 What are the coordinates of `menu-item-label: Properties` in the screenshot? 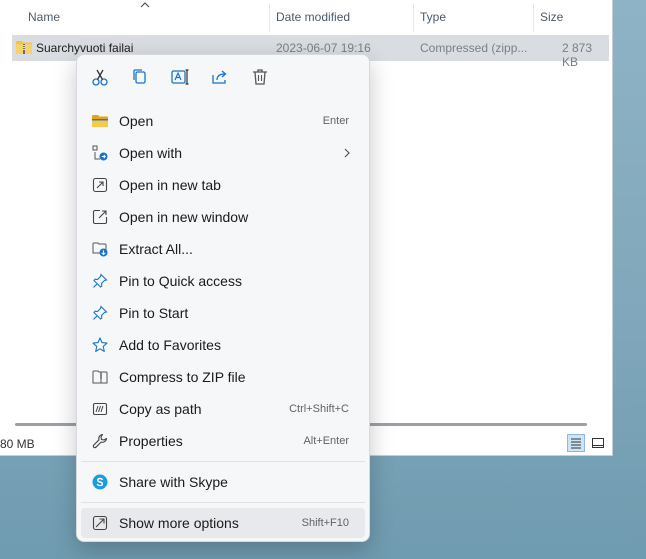 It's located at (151, 441).